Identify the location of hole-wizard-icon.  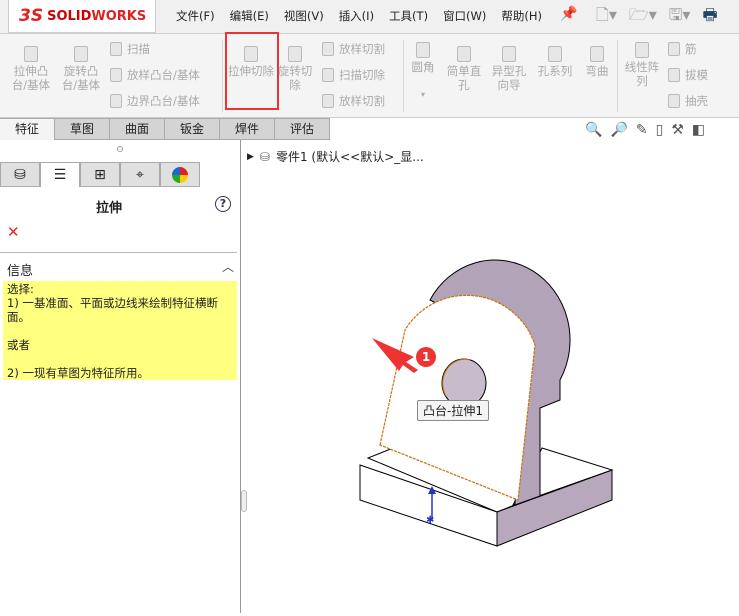
(509, 54).